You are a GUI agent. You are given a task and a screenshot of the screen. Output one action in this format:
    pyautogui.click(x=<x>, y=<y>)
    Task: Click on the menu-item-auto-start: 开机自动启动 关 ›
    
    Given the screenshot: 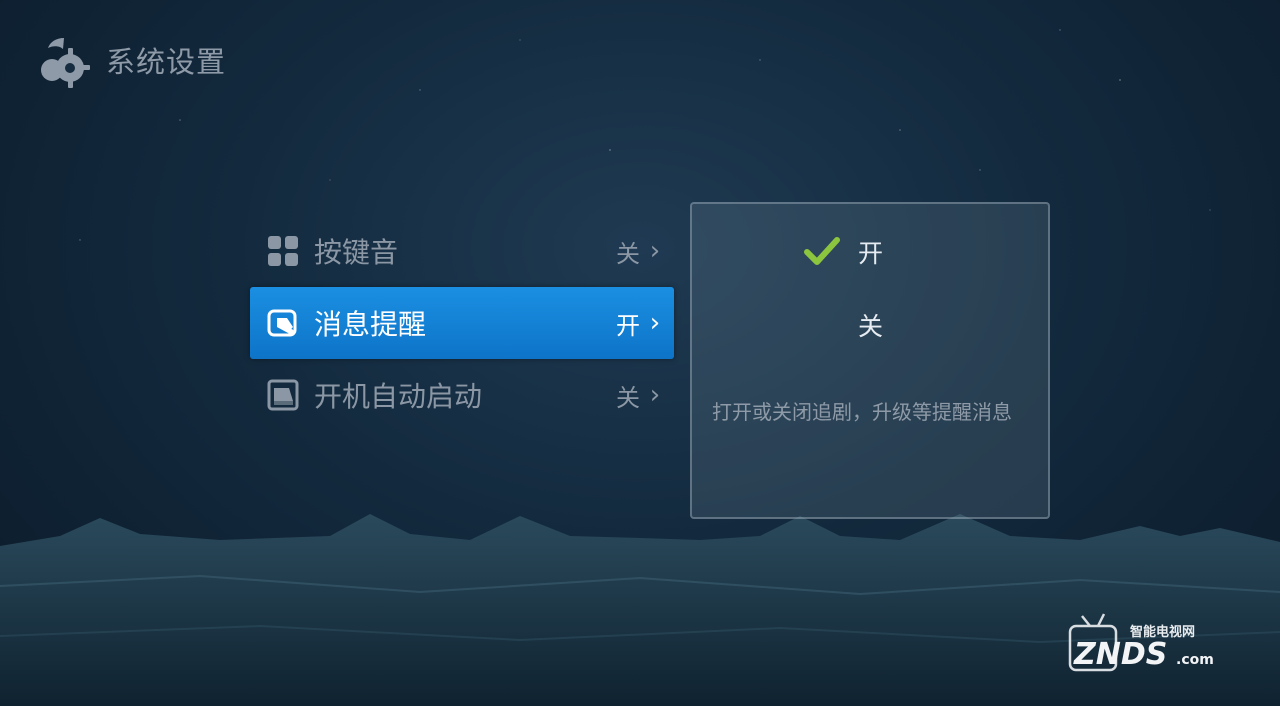 What is the action you would take?
    pyautogui.click(x=462, y=395)
    